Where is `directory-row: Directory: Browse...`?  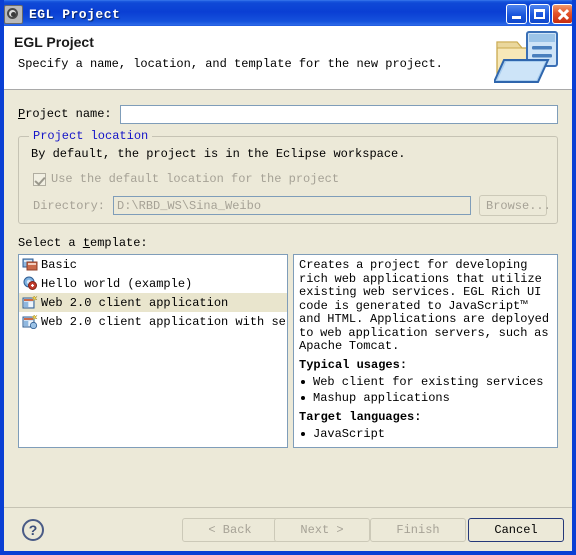
directory-row: Directory: Browse... is located at coordinates (292, 205).